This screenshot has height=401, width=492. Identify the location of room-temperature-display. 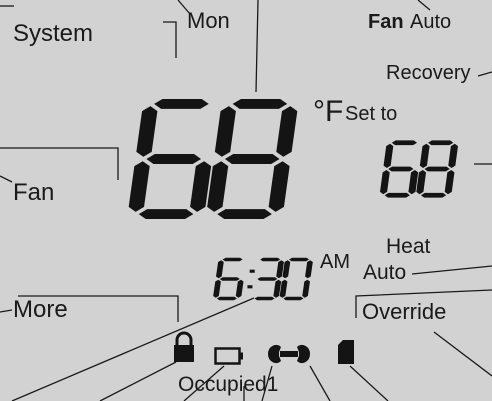
(213, 159).